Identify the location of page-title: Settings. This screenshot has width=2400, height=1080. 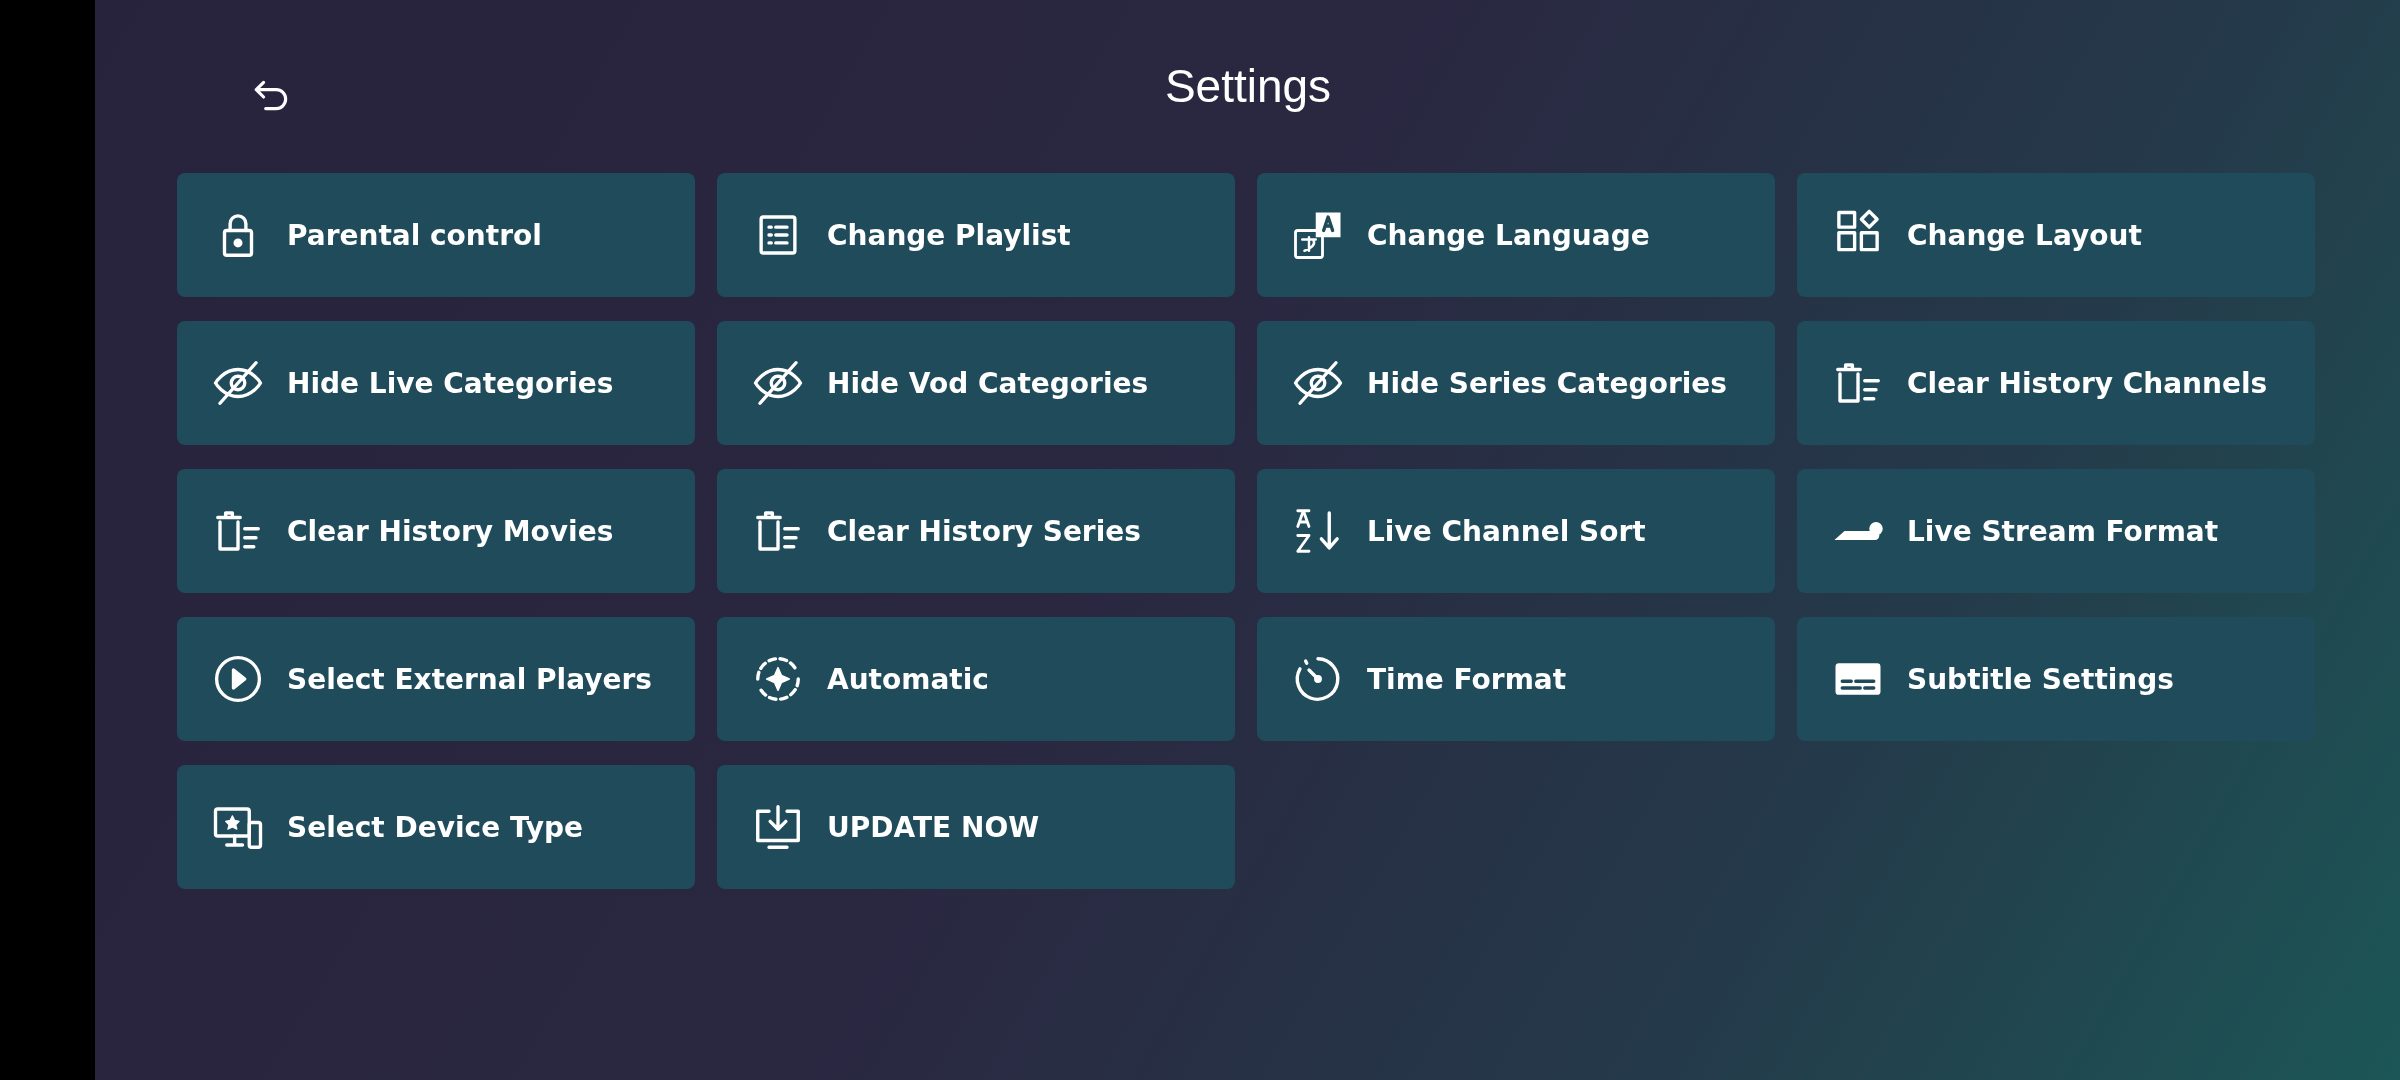
(1248, 85).